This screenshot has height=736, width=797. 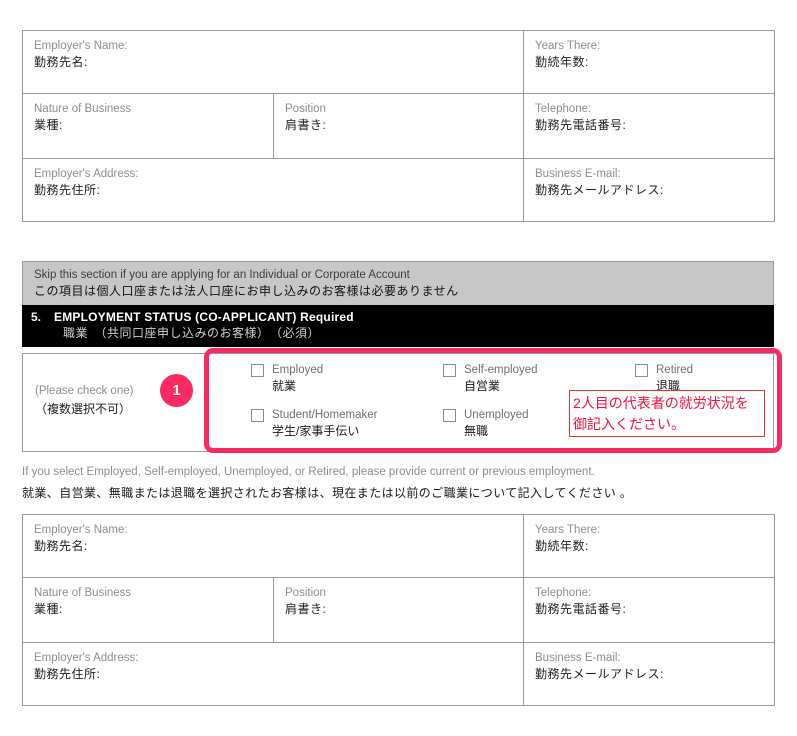 What do you see at coordinates (675, 370) in the screenshot?
I see `option-label-en: Retired` at bounding box center [675, 370].